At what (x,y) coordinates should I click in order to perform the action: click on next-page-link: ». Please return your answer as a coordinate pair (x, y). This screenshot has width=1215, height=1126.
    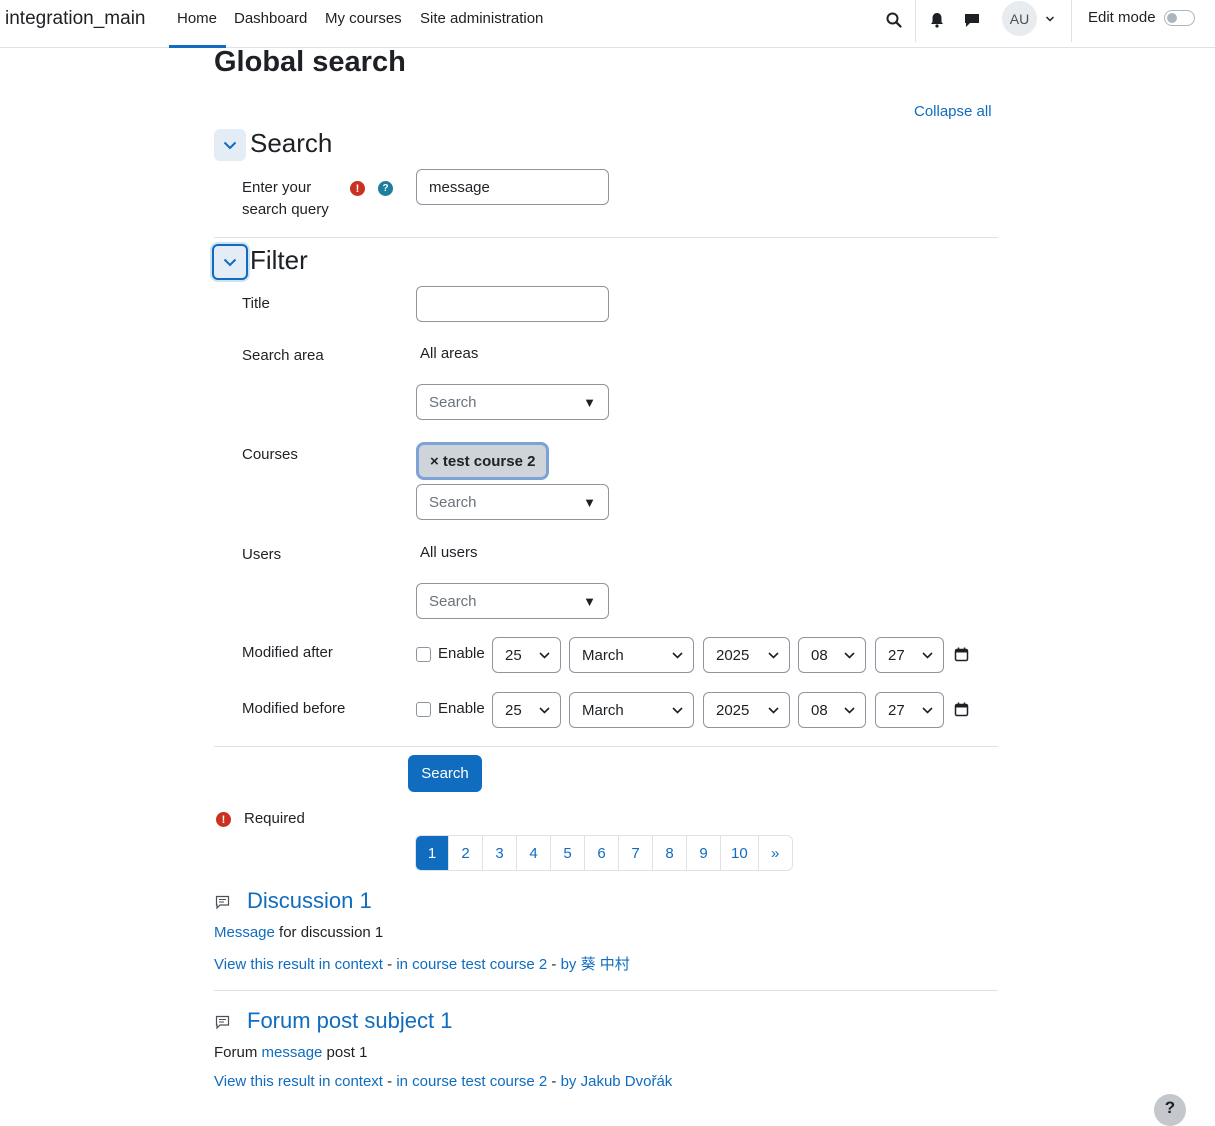
    Looking at the image, I should click on (774, 853).